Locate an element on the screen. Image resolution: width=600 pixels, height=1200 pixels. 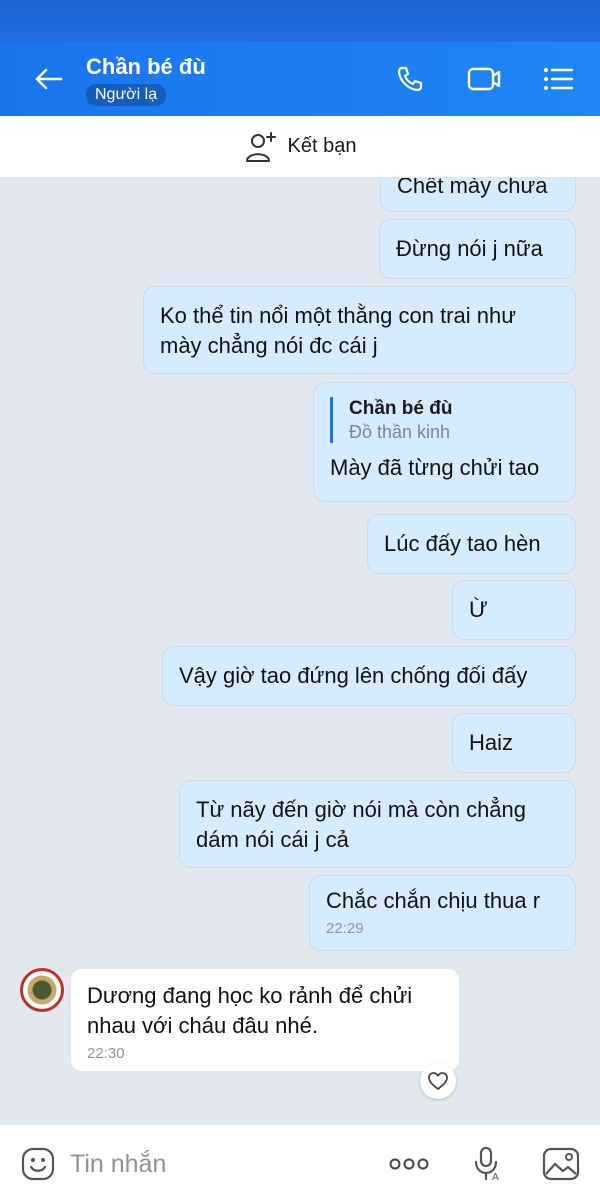
message-text: Mày đã từng chửi tao is located at coordinates (435, 467).